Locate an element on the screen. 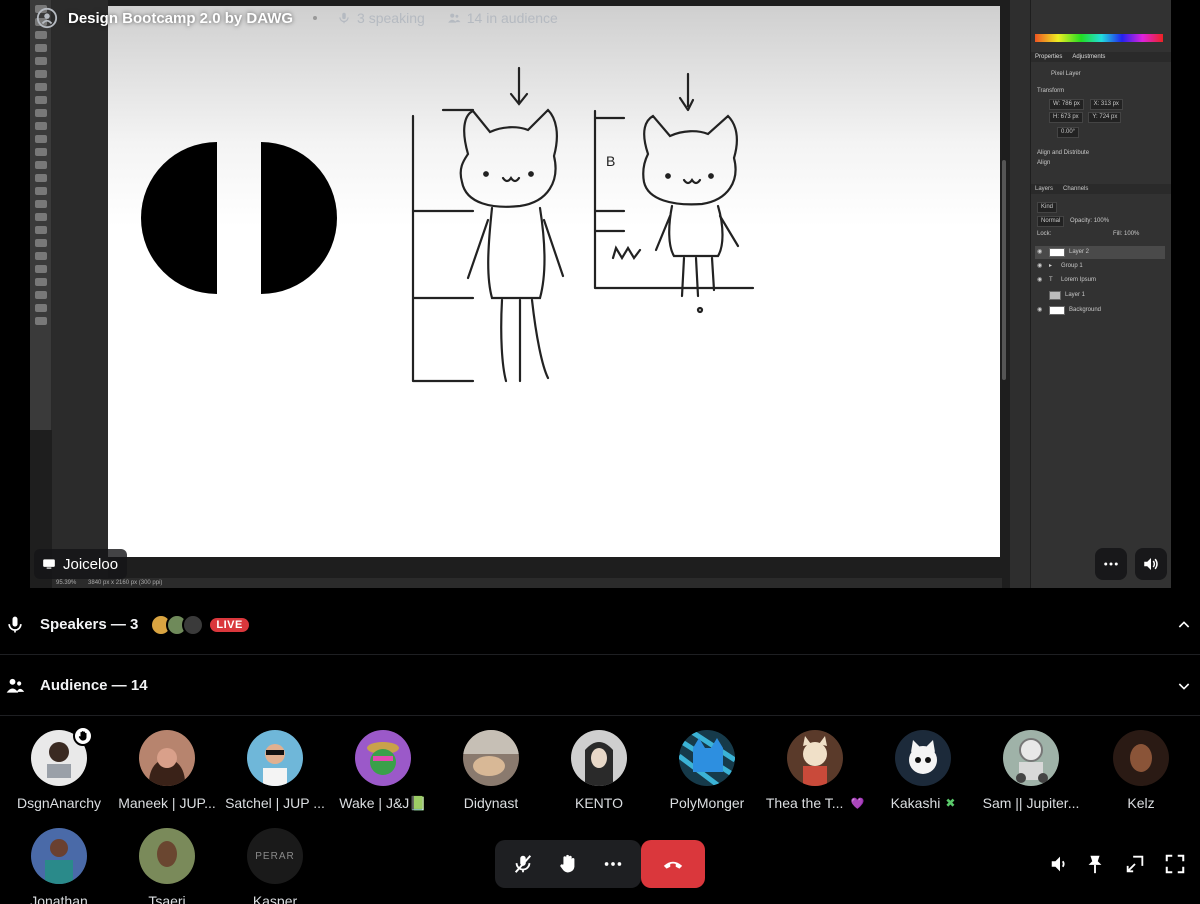  audience-member: DsgnAnarchy is located at coordinates (59, 768).